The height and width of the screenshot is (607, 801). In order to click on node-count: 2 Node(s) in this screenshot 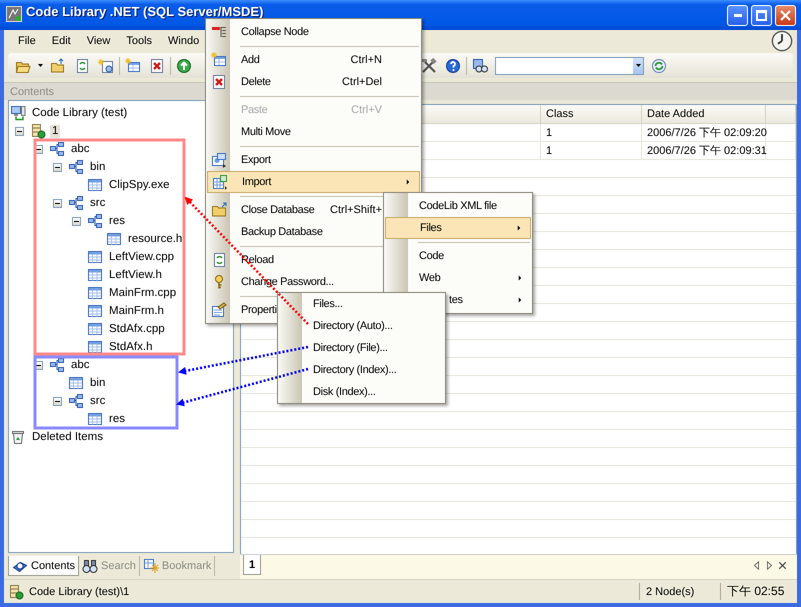, I will do `click(670, 592)`.